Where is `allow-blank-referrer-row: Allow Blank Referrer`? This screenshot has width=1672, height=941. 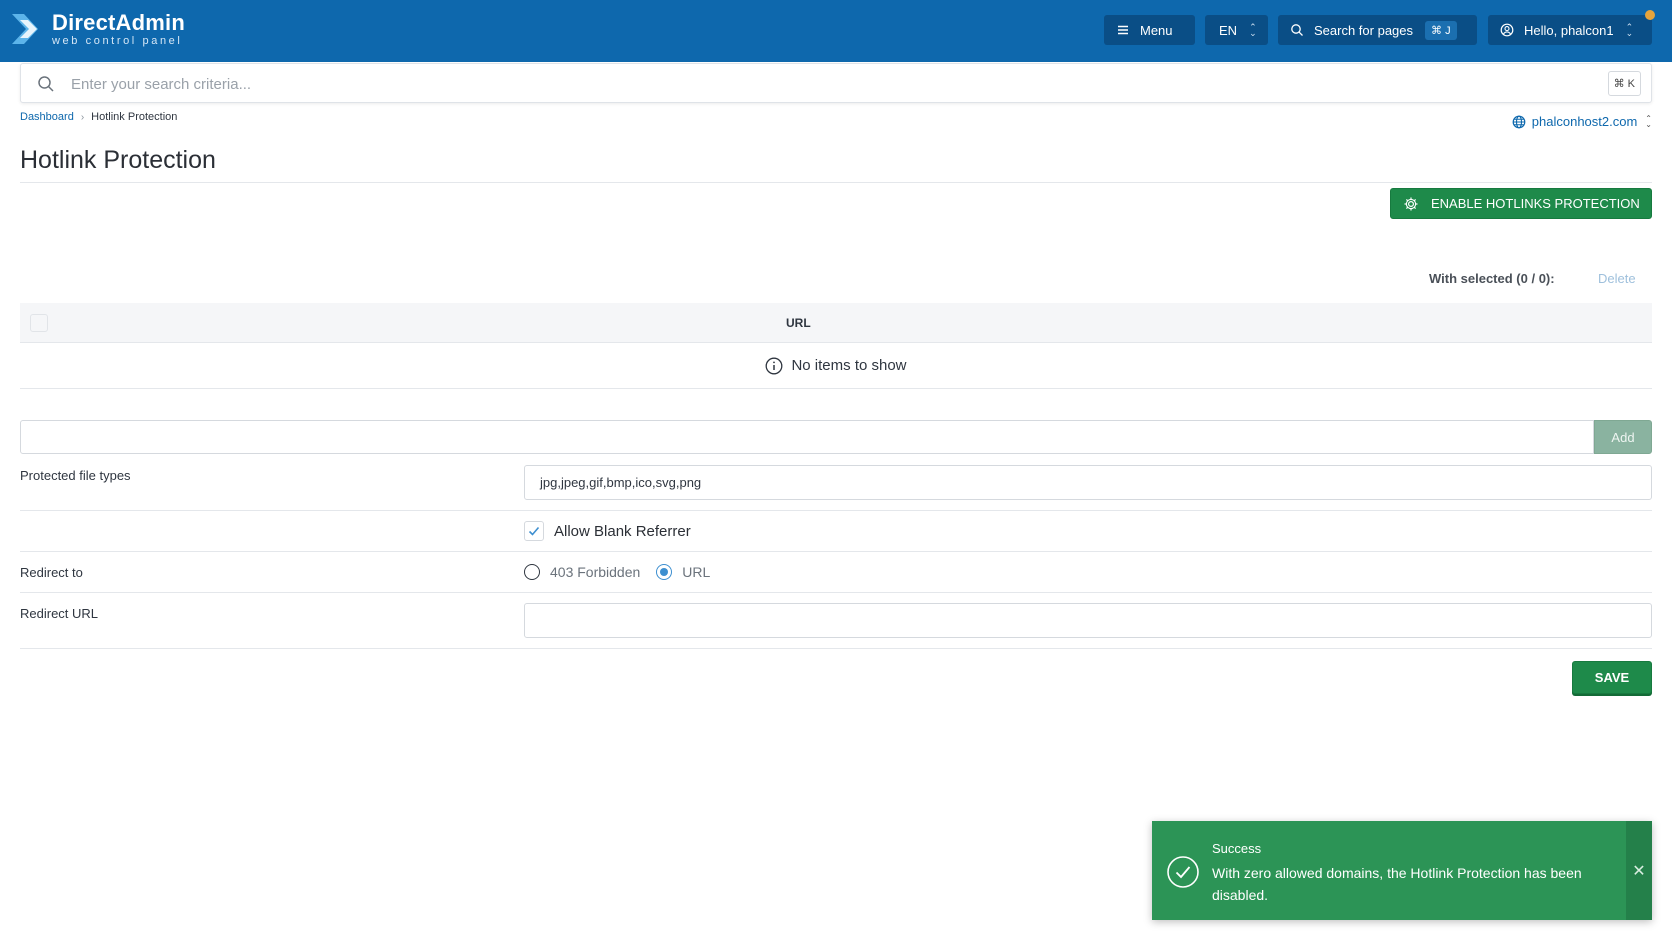 allow-blank-referrer-row: Allow Blank Referrer is located at coordinates (607, 531).